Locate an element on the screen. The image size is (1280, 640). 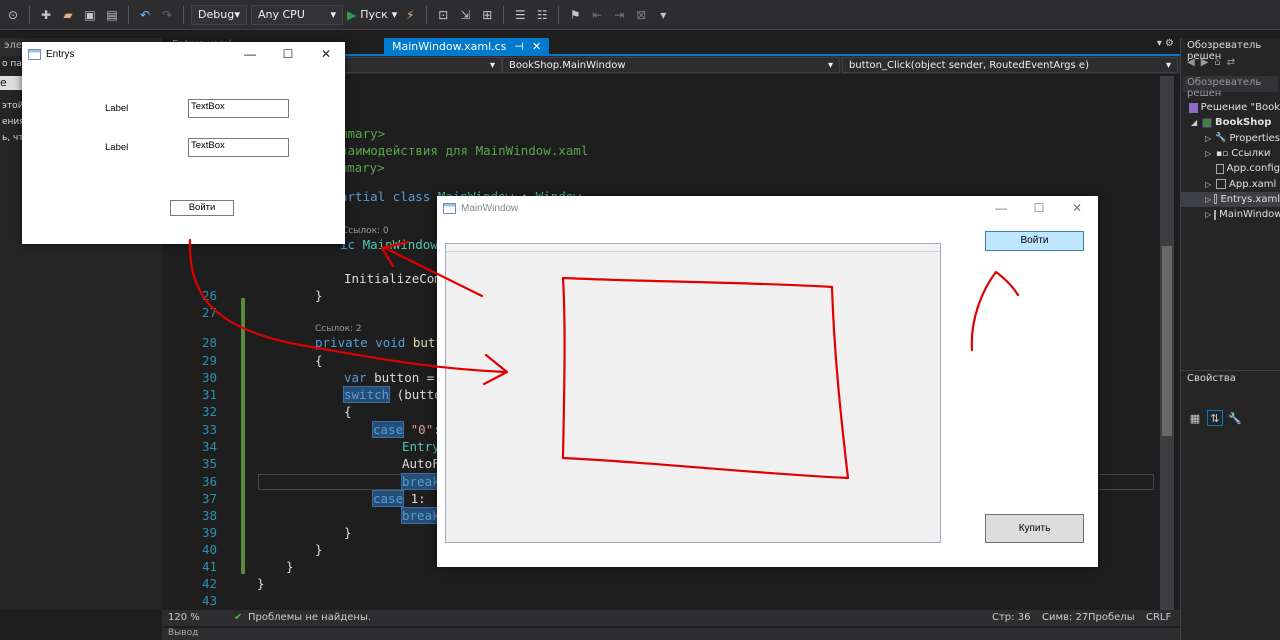
main-window-title-bar: MainWindow — ☐ ✕ is located at coordinates (767, 209).